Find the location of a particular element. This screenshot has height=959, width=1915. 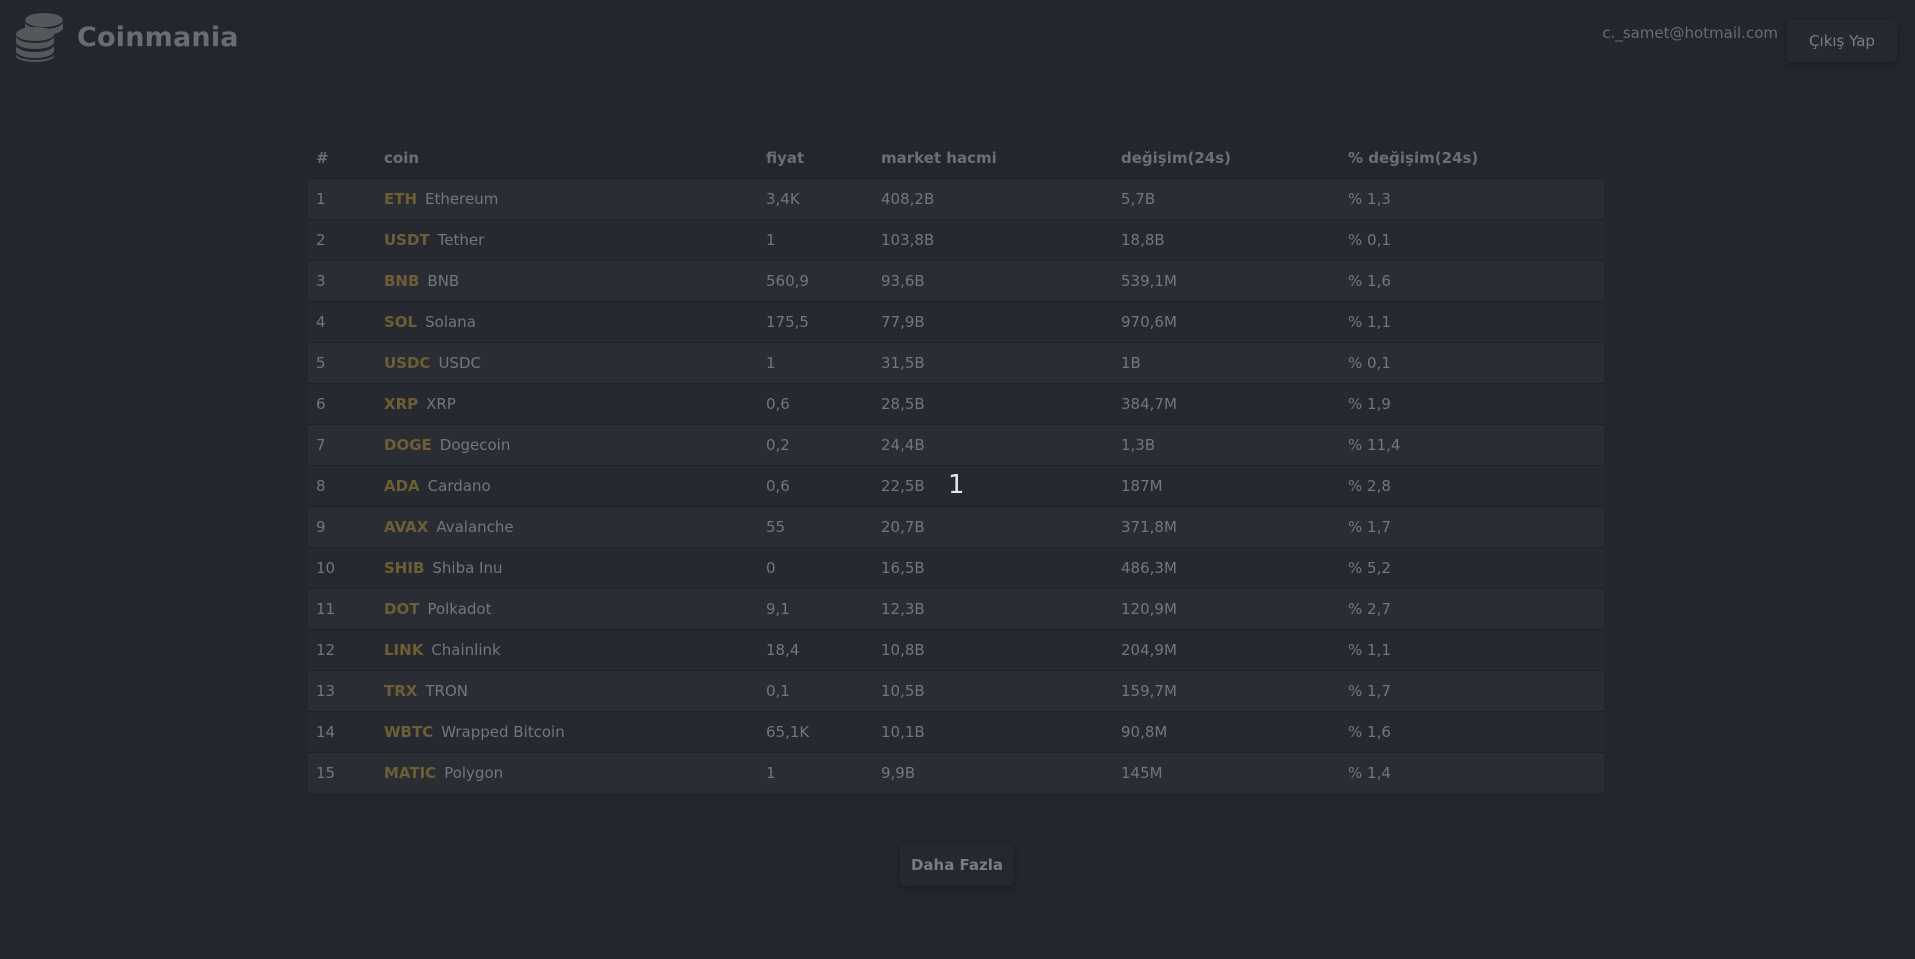

coin-symbol: ADA is located at coordinates (402, 486).